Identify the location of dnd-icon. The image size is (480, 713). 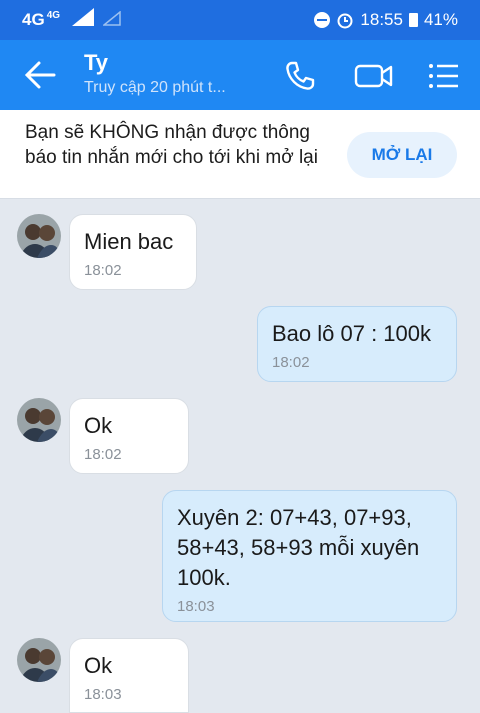
(322, 20).